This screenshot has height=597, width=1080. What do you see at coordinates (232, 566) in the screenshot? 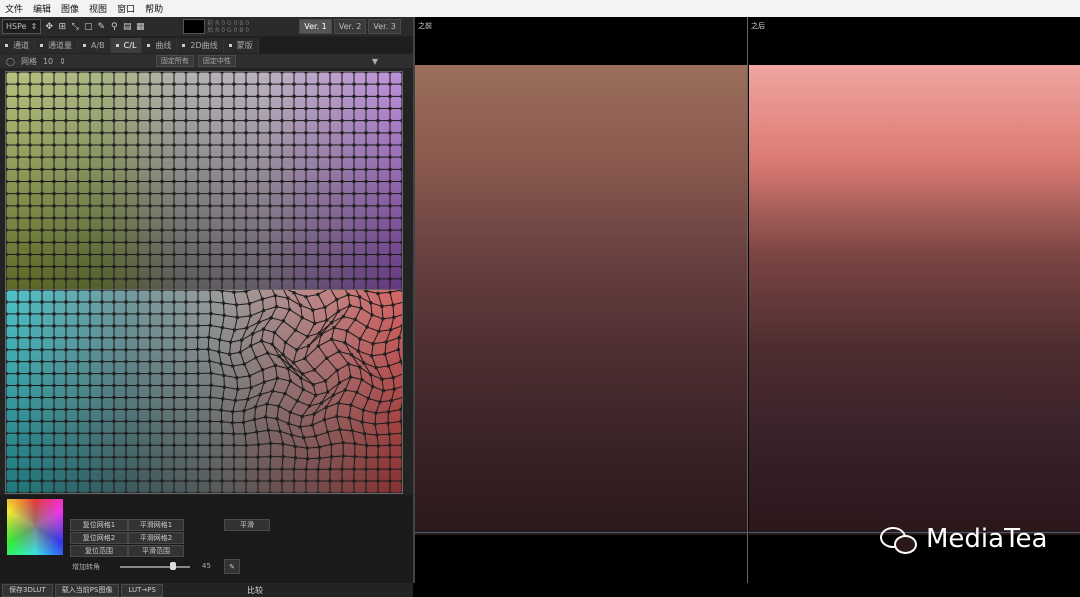
I see `eyedropper-icon: ✎` at bounding box center [232, 566].